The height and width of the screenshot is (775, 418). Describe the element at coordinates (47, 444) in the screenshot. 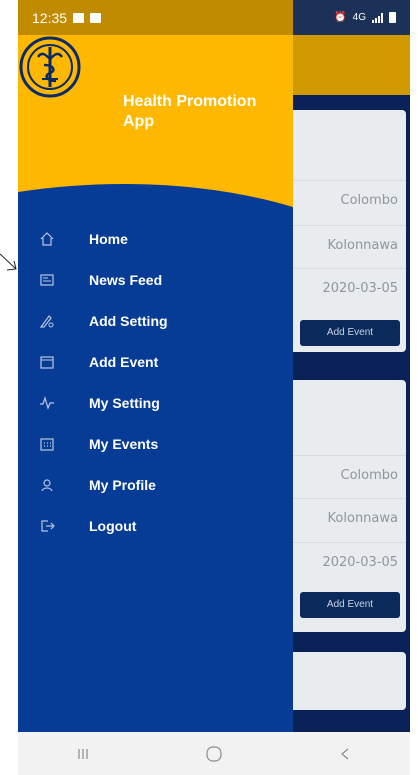

I see `events-icon` at that location.